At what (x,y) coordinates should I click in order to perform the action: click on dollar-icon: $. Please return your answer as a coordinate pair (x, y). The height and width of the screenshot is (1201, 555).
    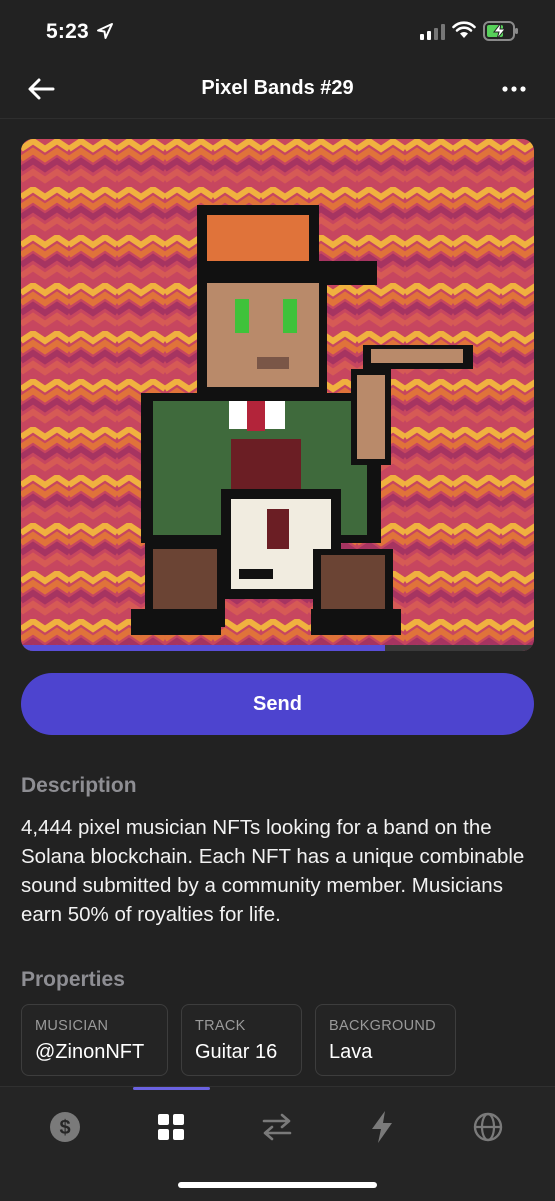
    Looking at the image, I should click on (65, 1127).